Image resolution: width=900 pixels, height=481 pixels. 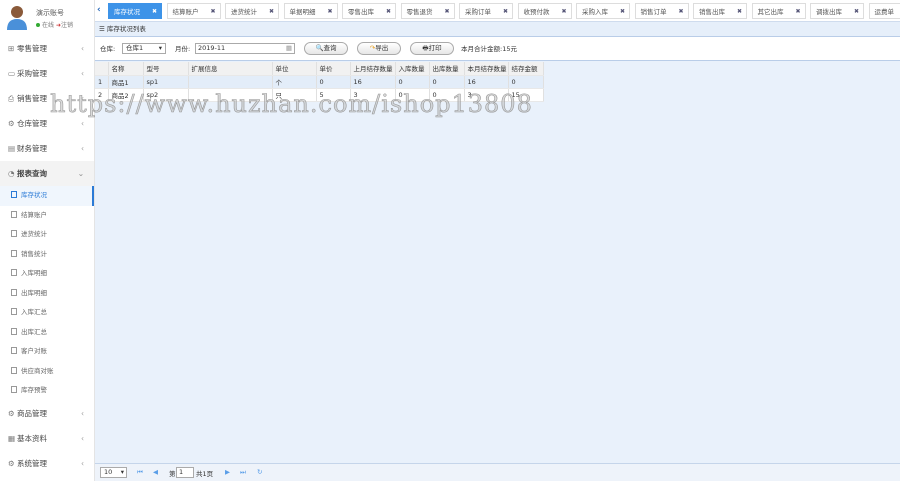 I want to click on submenu-item: 库存预警, so click(x=47, y=391).